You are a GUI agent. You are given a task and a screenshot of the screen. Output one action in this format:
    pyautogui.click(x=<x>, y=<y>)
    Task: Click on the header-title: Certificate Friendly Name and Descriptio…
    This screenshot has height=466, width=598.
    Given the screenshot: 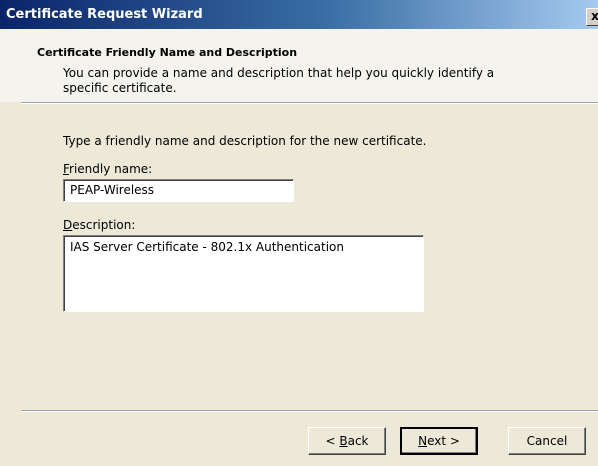 What is the action you would take?
    pyautogui.click(x=167, y=52)
    